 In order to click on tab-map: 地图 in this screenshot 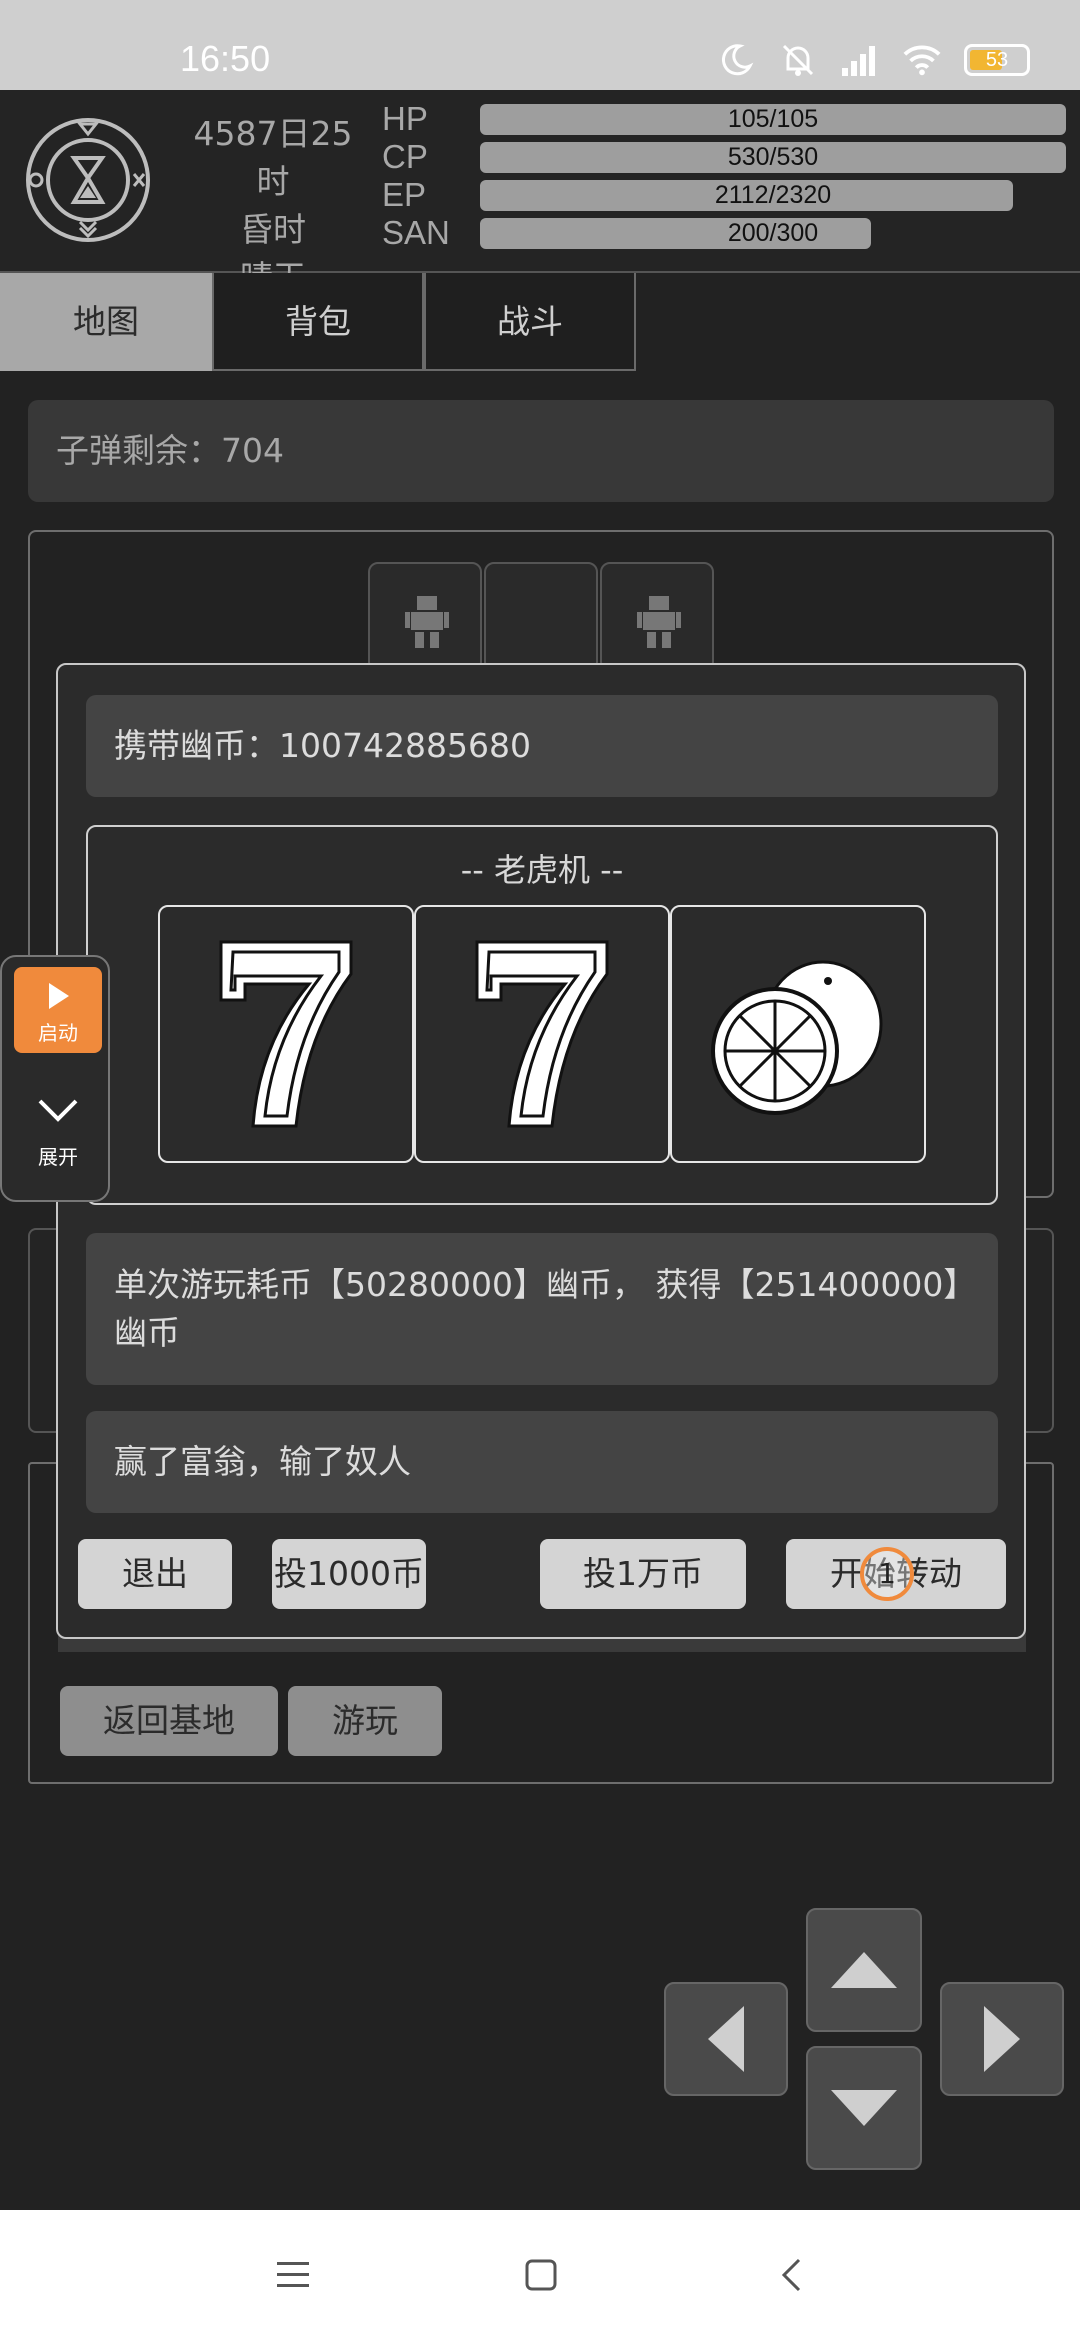, I will do `click(106, 322)`.